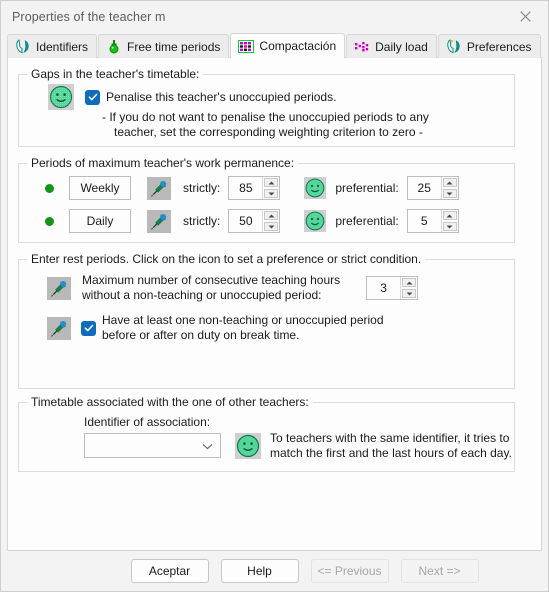  What do you see at coordinates (367, 188) in the screenshot?
I see `permanence-pref-label-weekly: preferential:` at bounding box center [367, 188].